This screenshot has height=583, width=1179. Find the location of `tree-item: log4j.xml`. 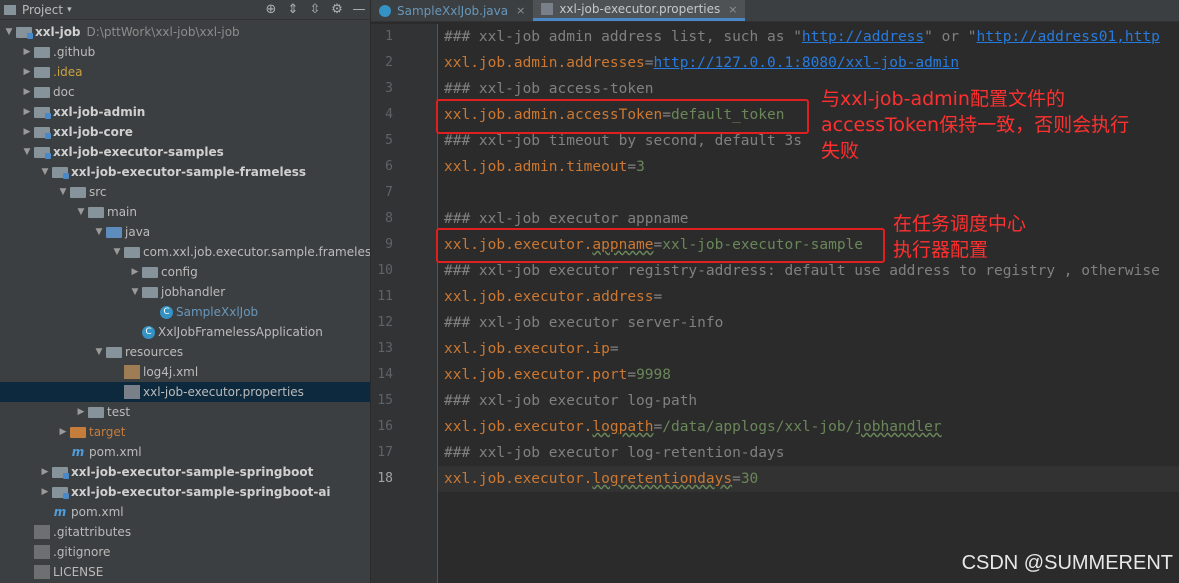

tree-item: log4j.xml is located at coordinates (185, 372).